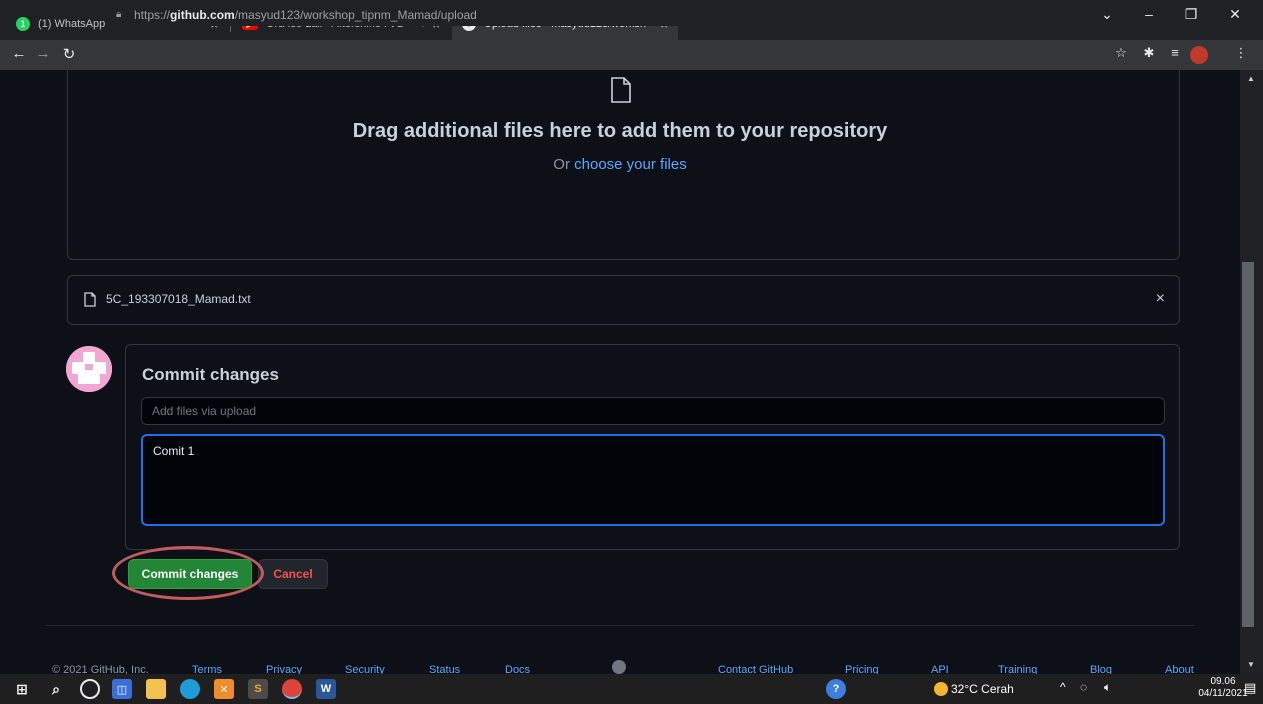  What do you see at coordinates (224, 689) in the screenshot?
I see `xampp-icon: ✕` at bounding box center [224, 689].